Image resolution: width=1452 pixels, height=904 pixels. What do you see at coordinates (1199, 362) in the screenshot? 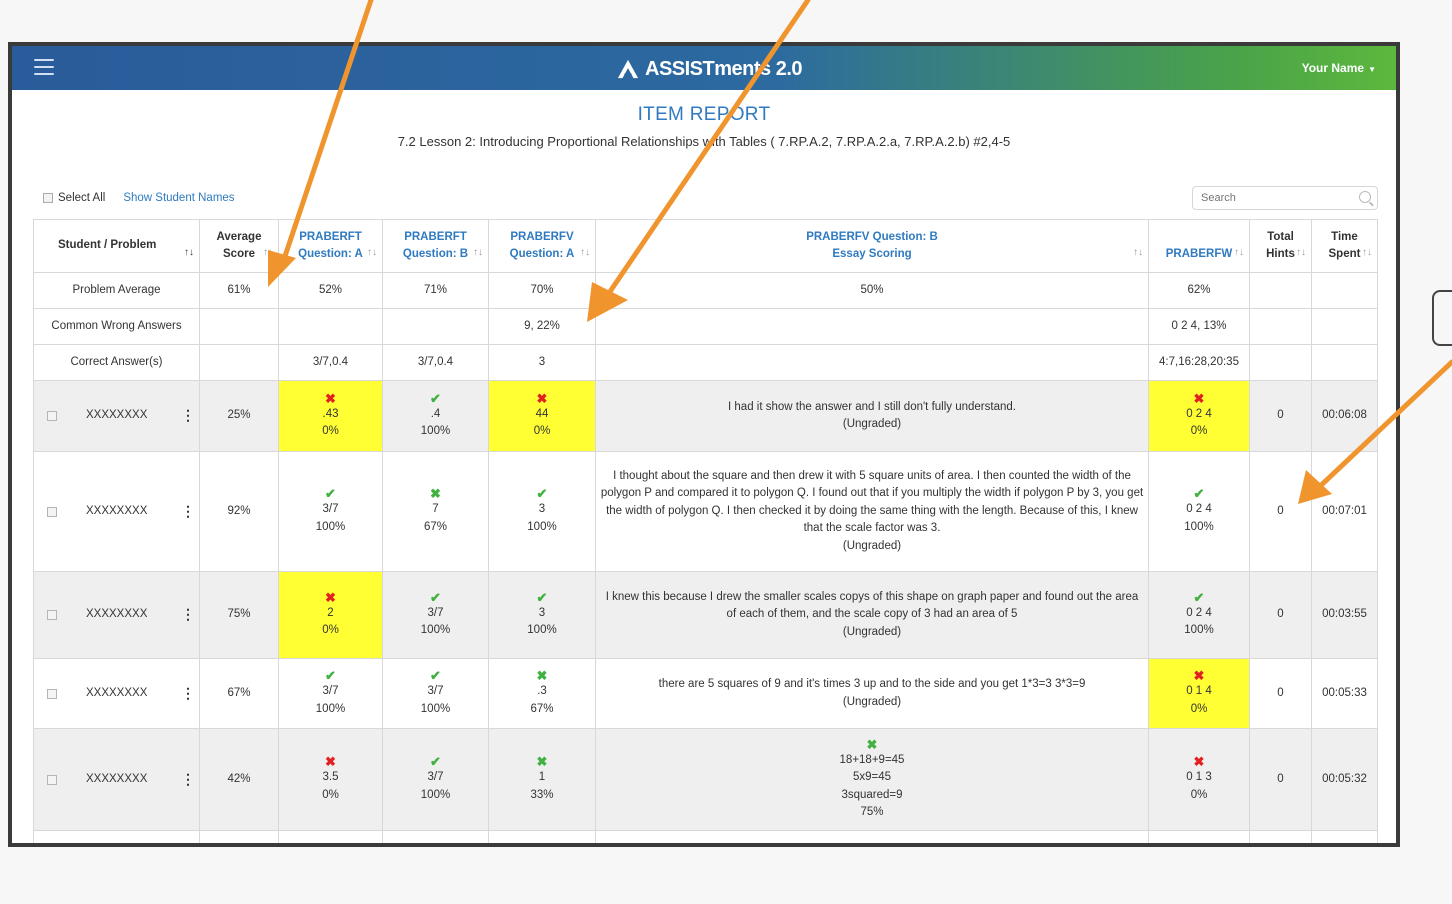
I see `cell-q5: 4:7,16:28,20:35` at bounding box center [1199, 362].